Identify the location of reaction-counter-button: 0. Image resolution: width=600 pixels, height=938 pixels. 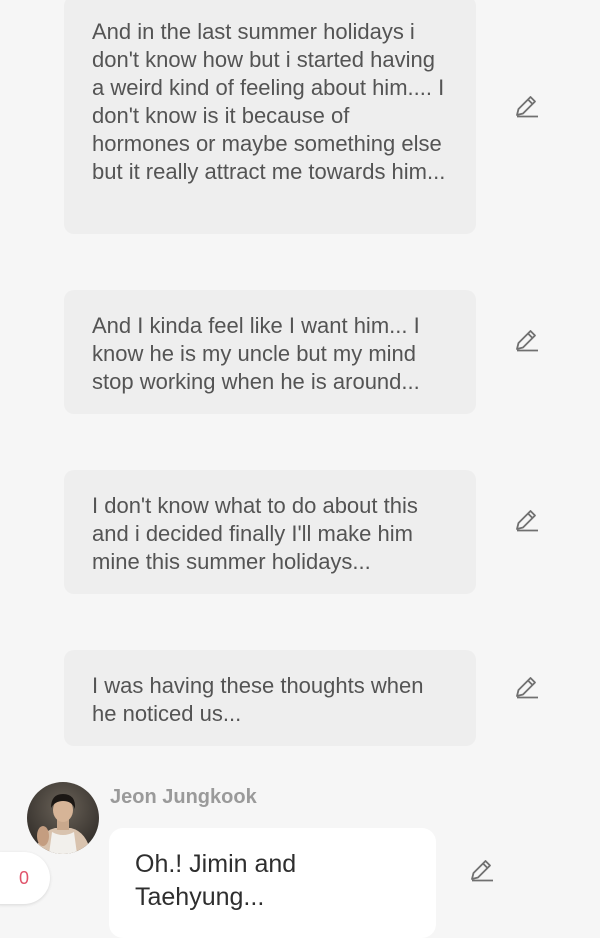
(25, 878).